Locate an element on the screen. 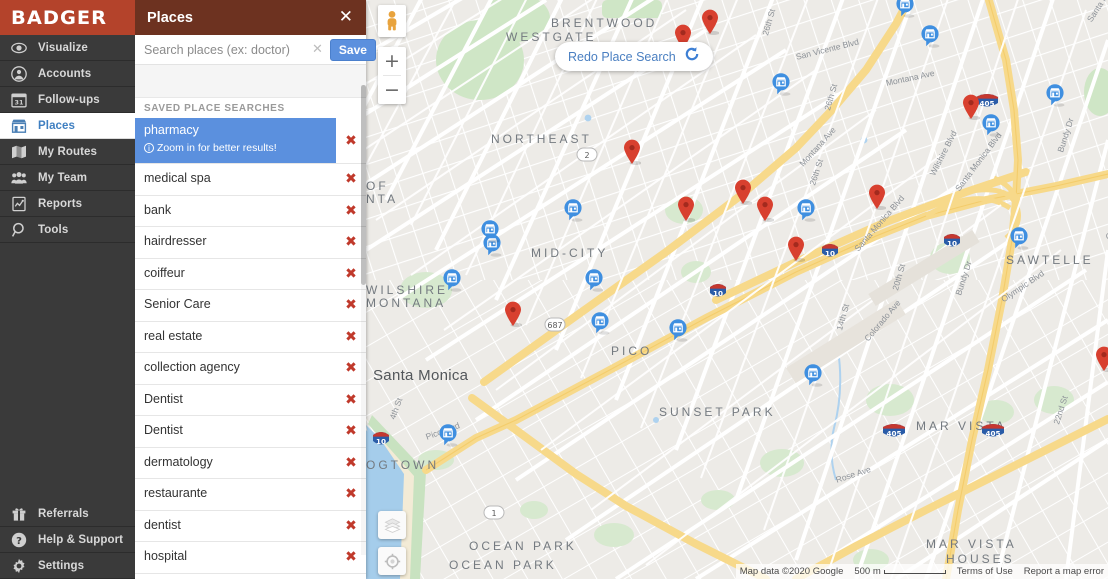  clear-search-icon: ✕ is located at coordinates (317, 49).